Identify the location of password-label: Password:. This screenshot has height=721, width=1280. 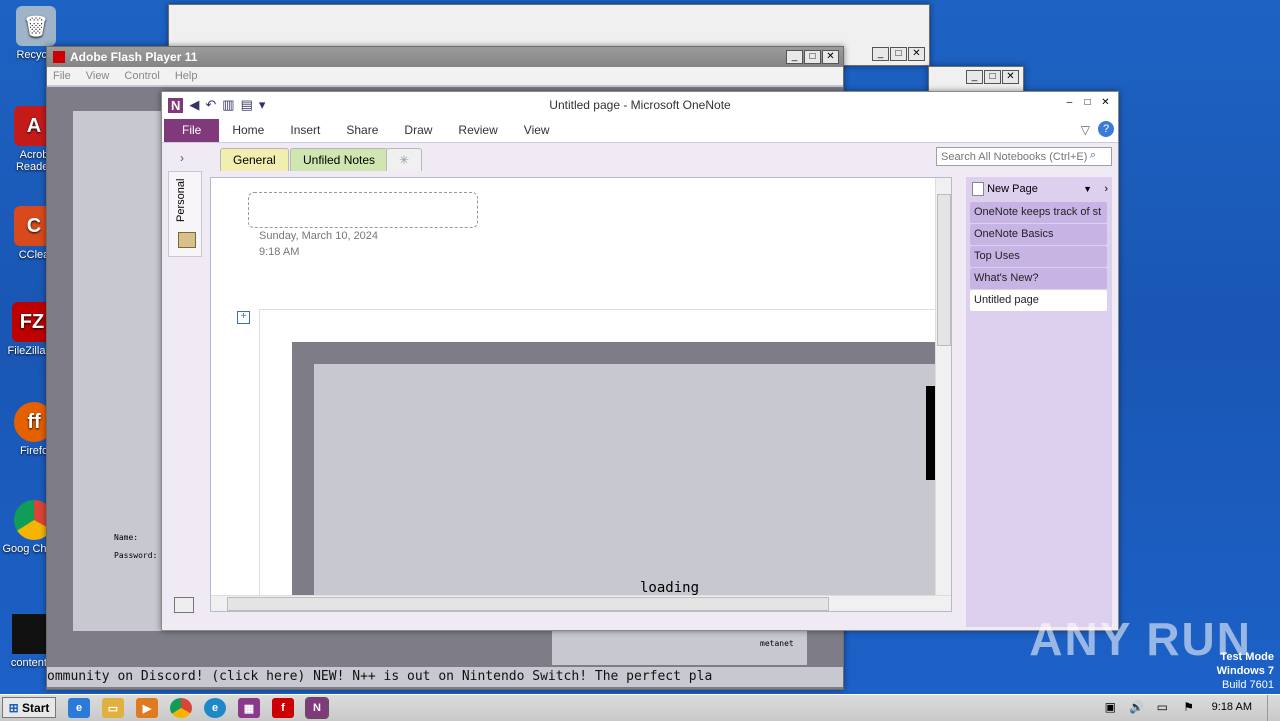
(136, 555).